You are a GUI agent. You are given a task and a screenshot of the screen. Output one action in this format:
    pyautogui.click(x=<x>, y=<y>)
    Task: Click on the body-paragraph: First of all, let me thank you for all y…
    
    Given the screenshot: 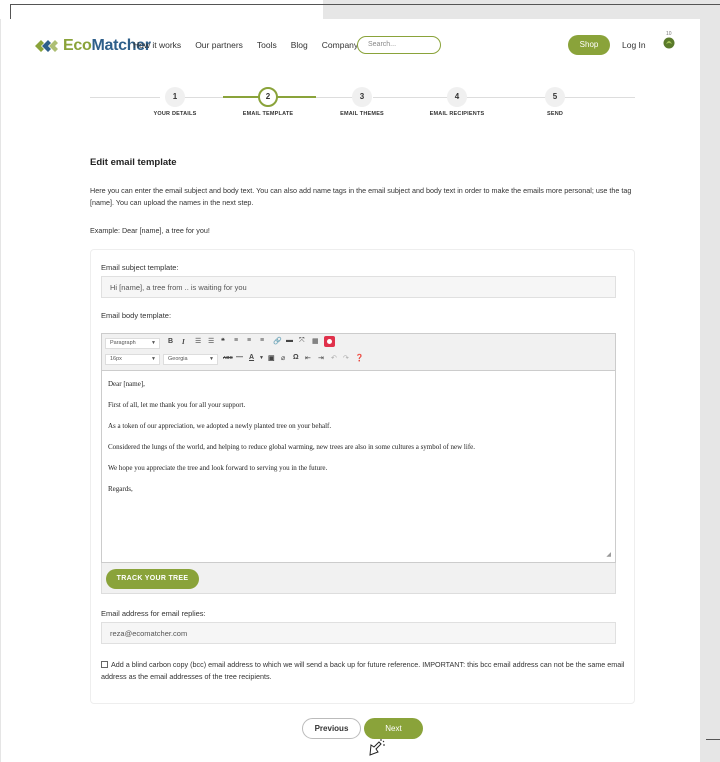 What is the action you would take?
    pyautogui.click(x=177, y=405)
    